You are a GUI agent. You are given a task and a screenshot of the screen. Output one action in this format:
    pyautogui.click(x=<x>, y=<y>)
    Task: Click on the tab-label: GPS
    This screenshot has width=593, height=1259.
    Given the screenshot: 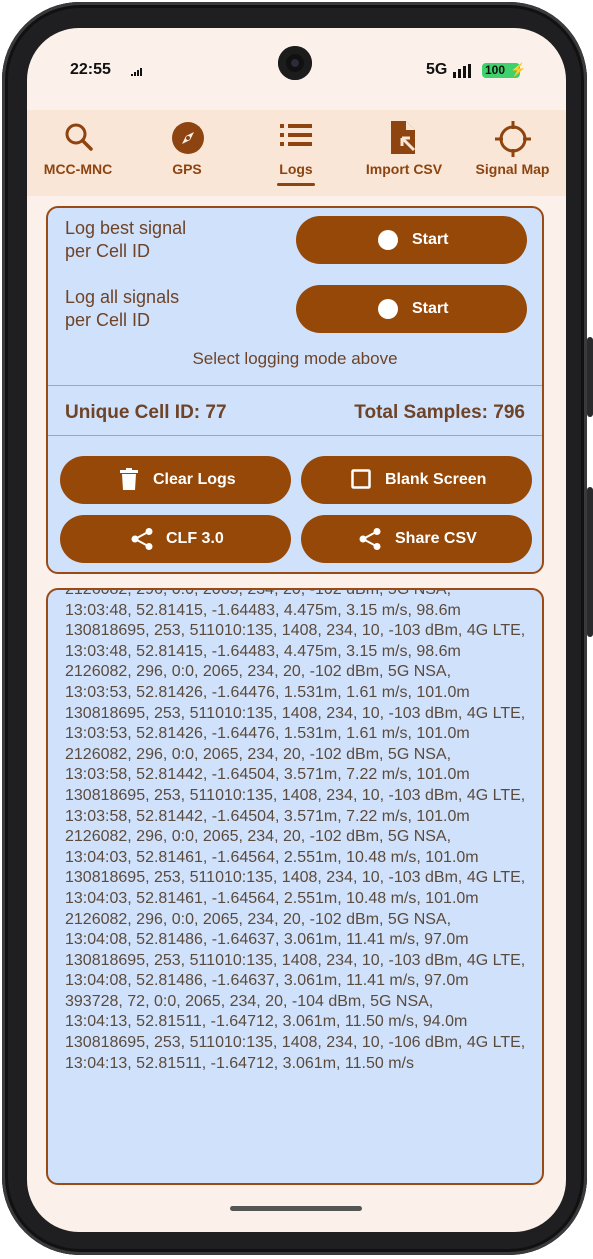 What is the action you would take?
    pyautogui.click(x=187, y=169)
    